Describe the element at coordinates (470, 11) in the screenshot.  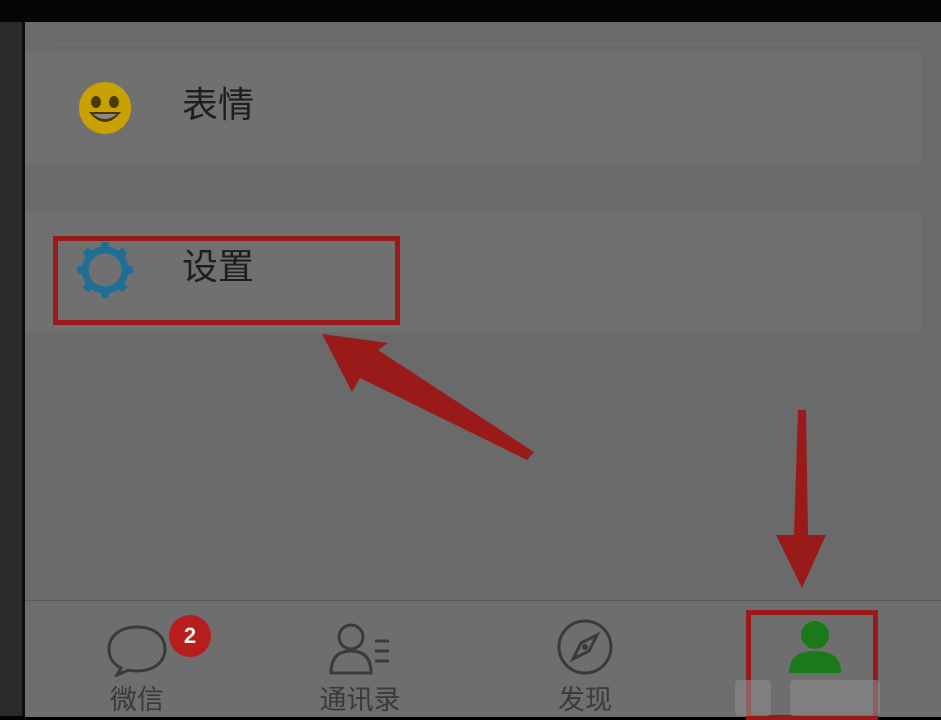
I see `top-black-bar` at that location.